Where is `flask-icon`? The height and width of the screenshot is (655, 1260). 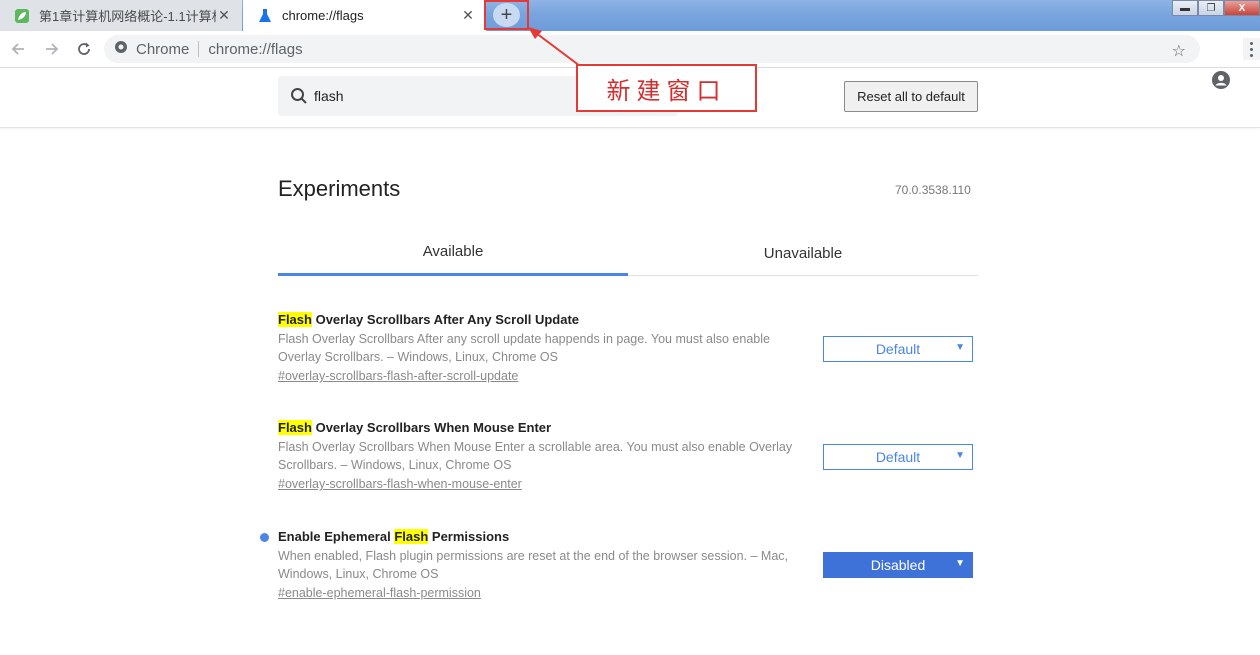 flask-icon is located at coordinates (265, 16).